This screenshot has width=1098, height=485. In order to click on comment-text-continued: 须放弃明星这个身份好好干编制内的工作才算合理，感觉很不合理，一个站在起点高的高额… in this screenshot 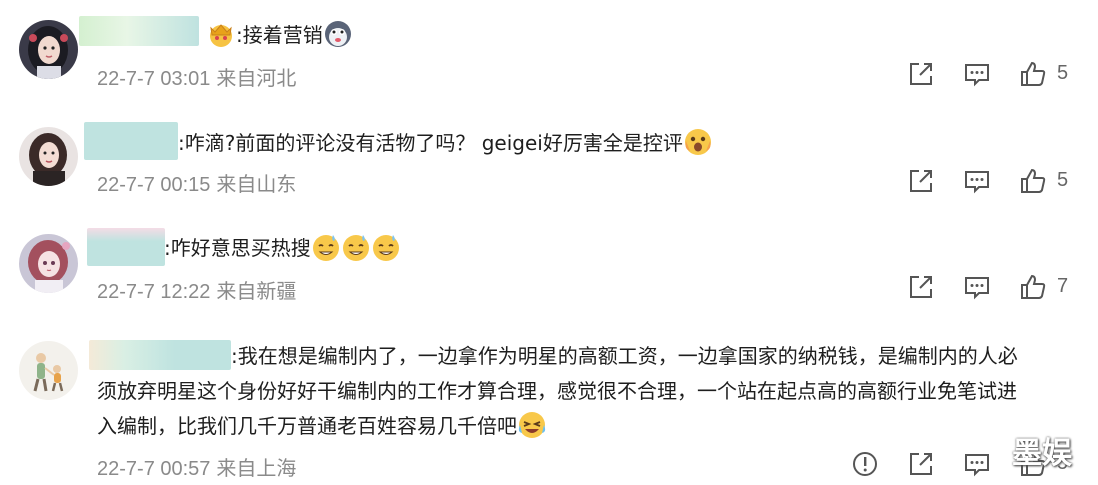, I will do `click(557, 409)`.